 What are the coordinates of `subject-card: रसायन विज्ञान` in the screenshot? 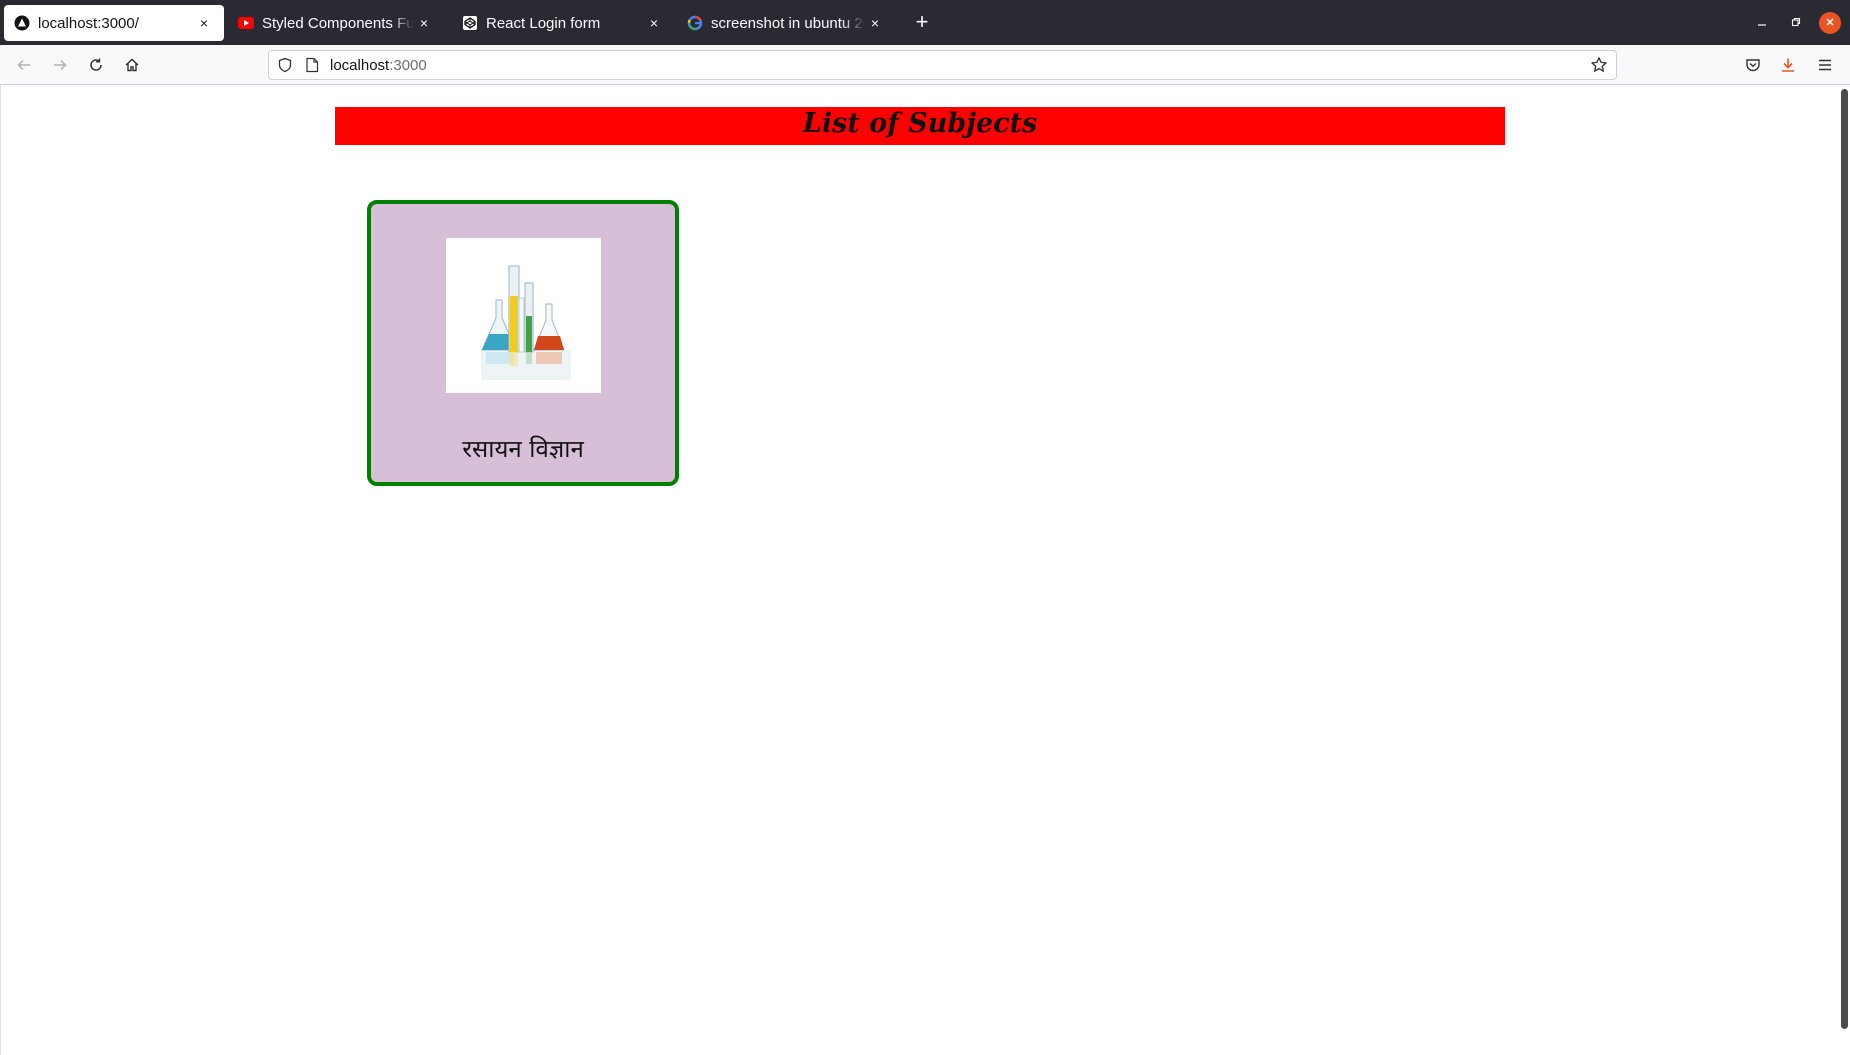 It's located at (523, 343).